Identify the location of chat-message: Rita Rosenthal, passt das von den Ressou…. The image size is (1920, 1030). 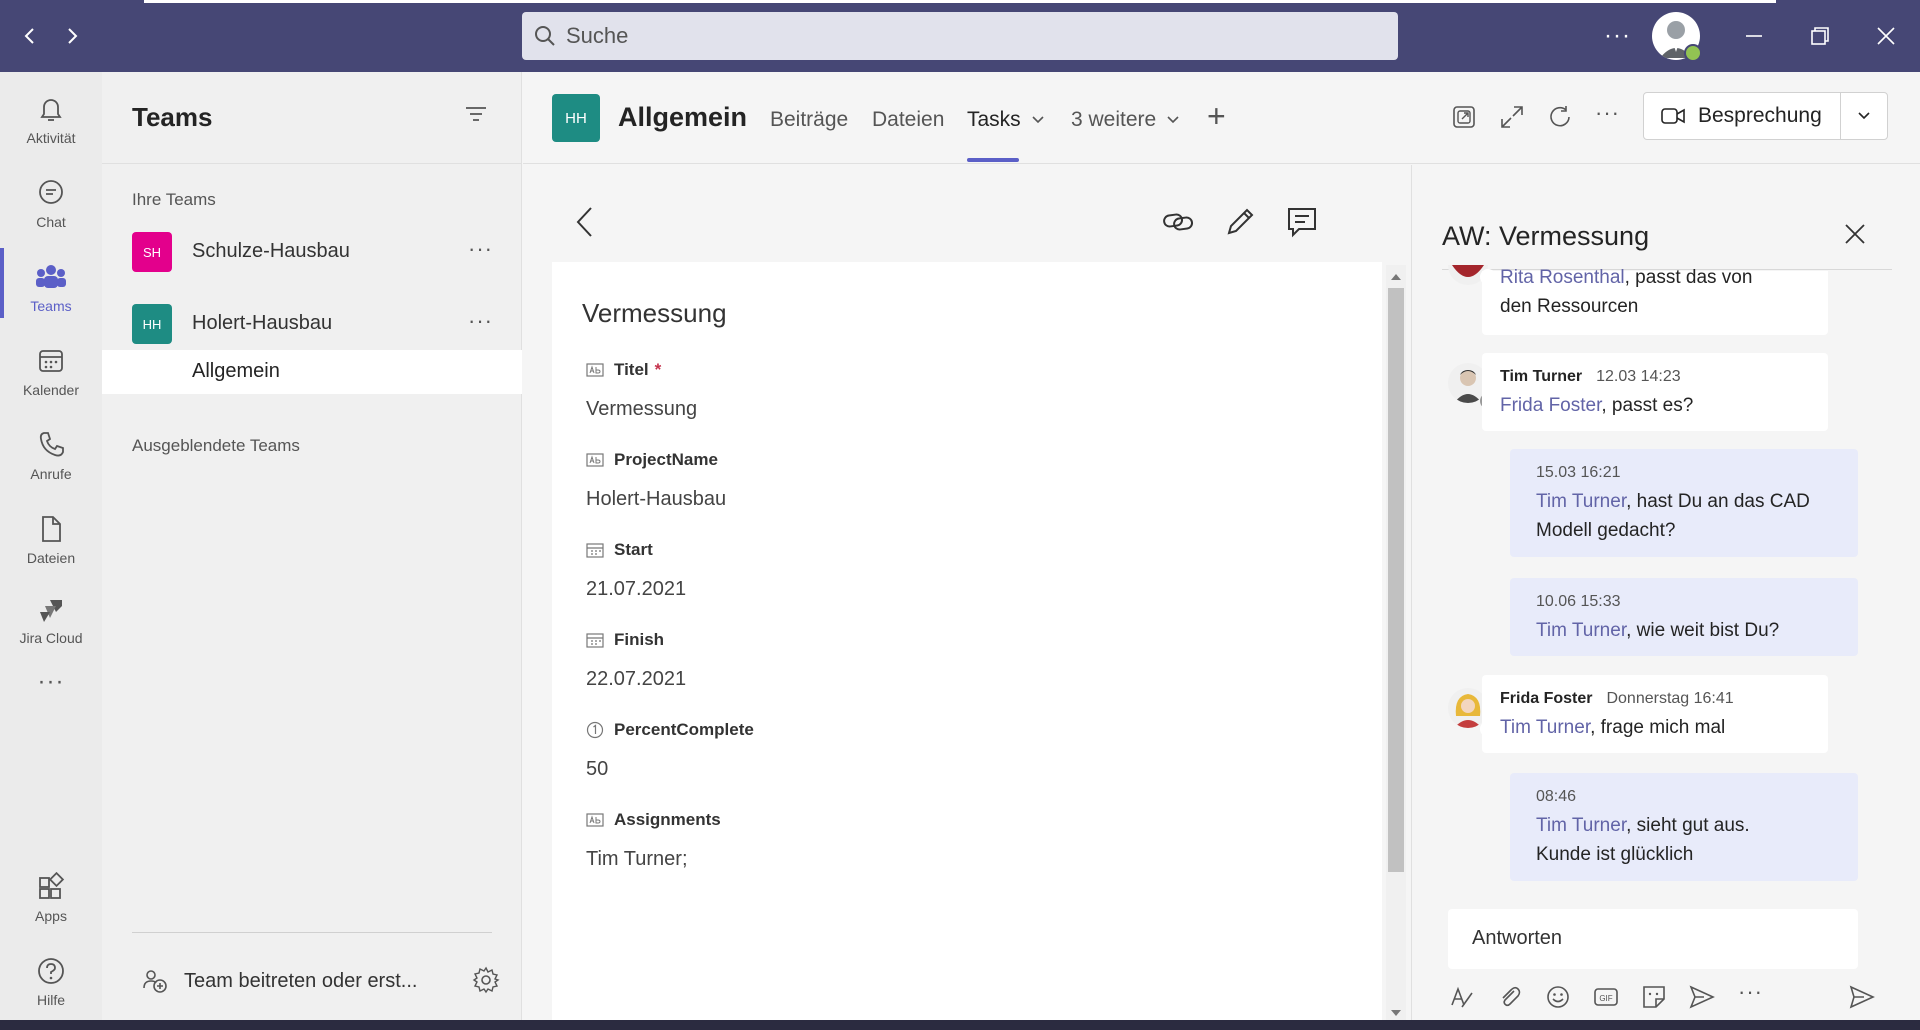
(1655, 301).